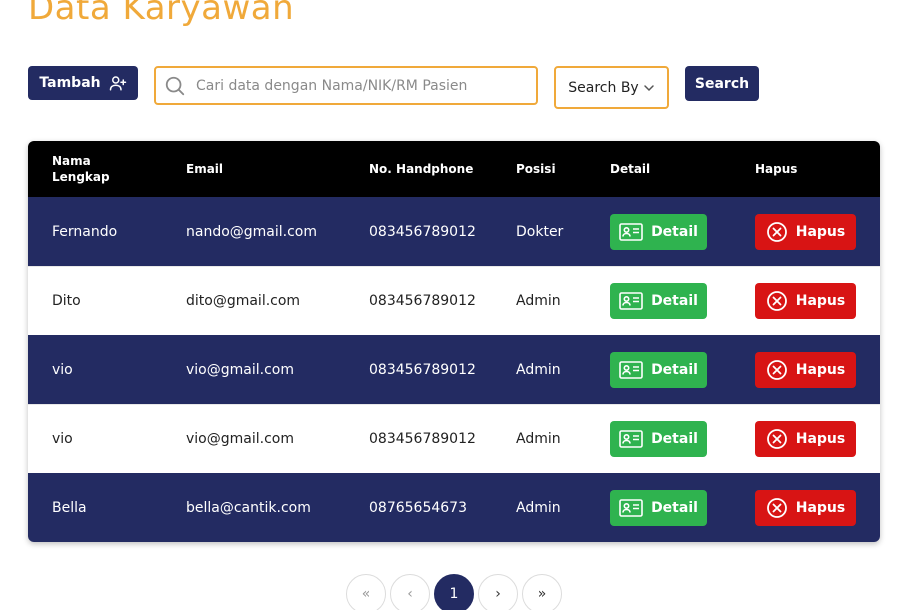  What do you see at coordinates (117, 83) in the screenshot?
I see `add-user-icon` at bounding box center [117, 83].